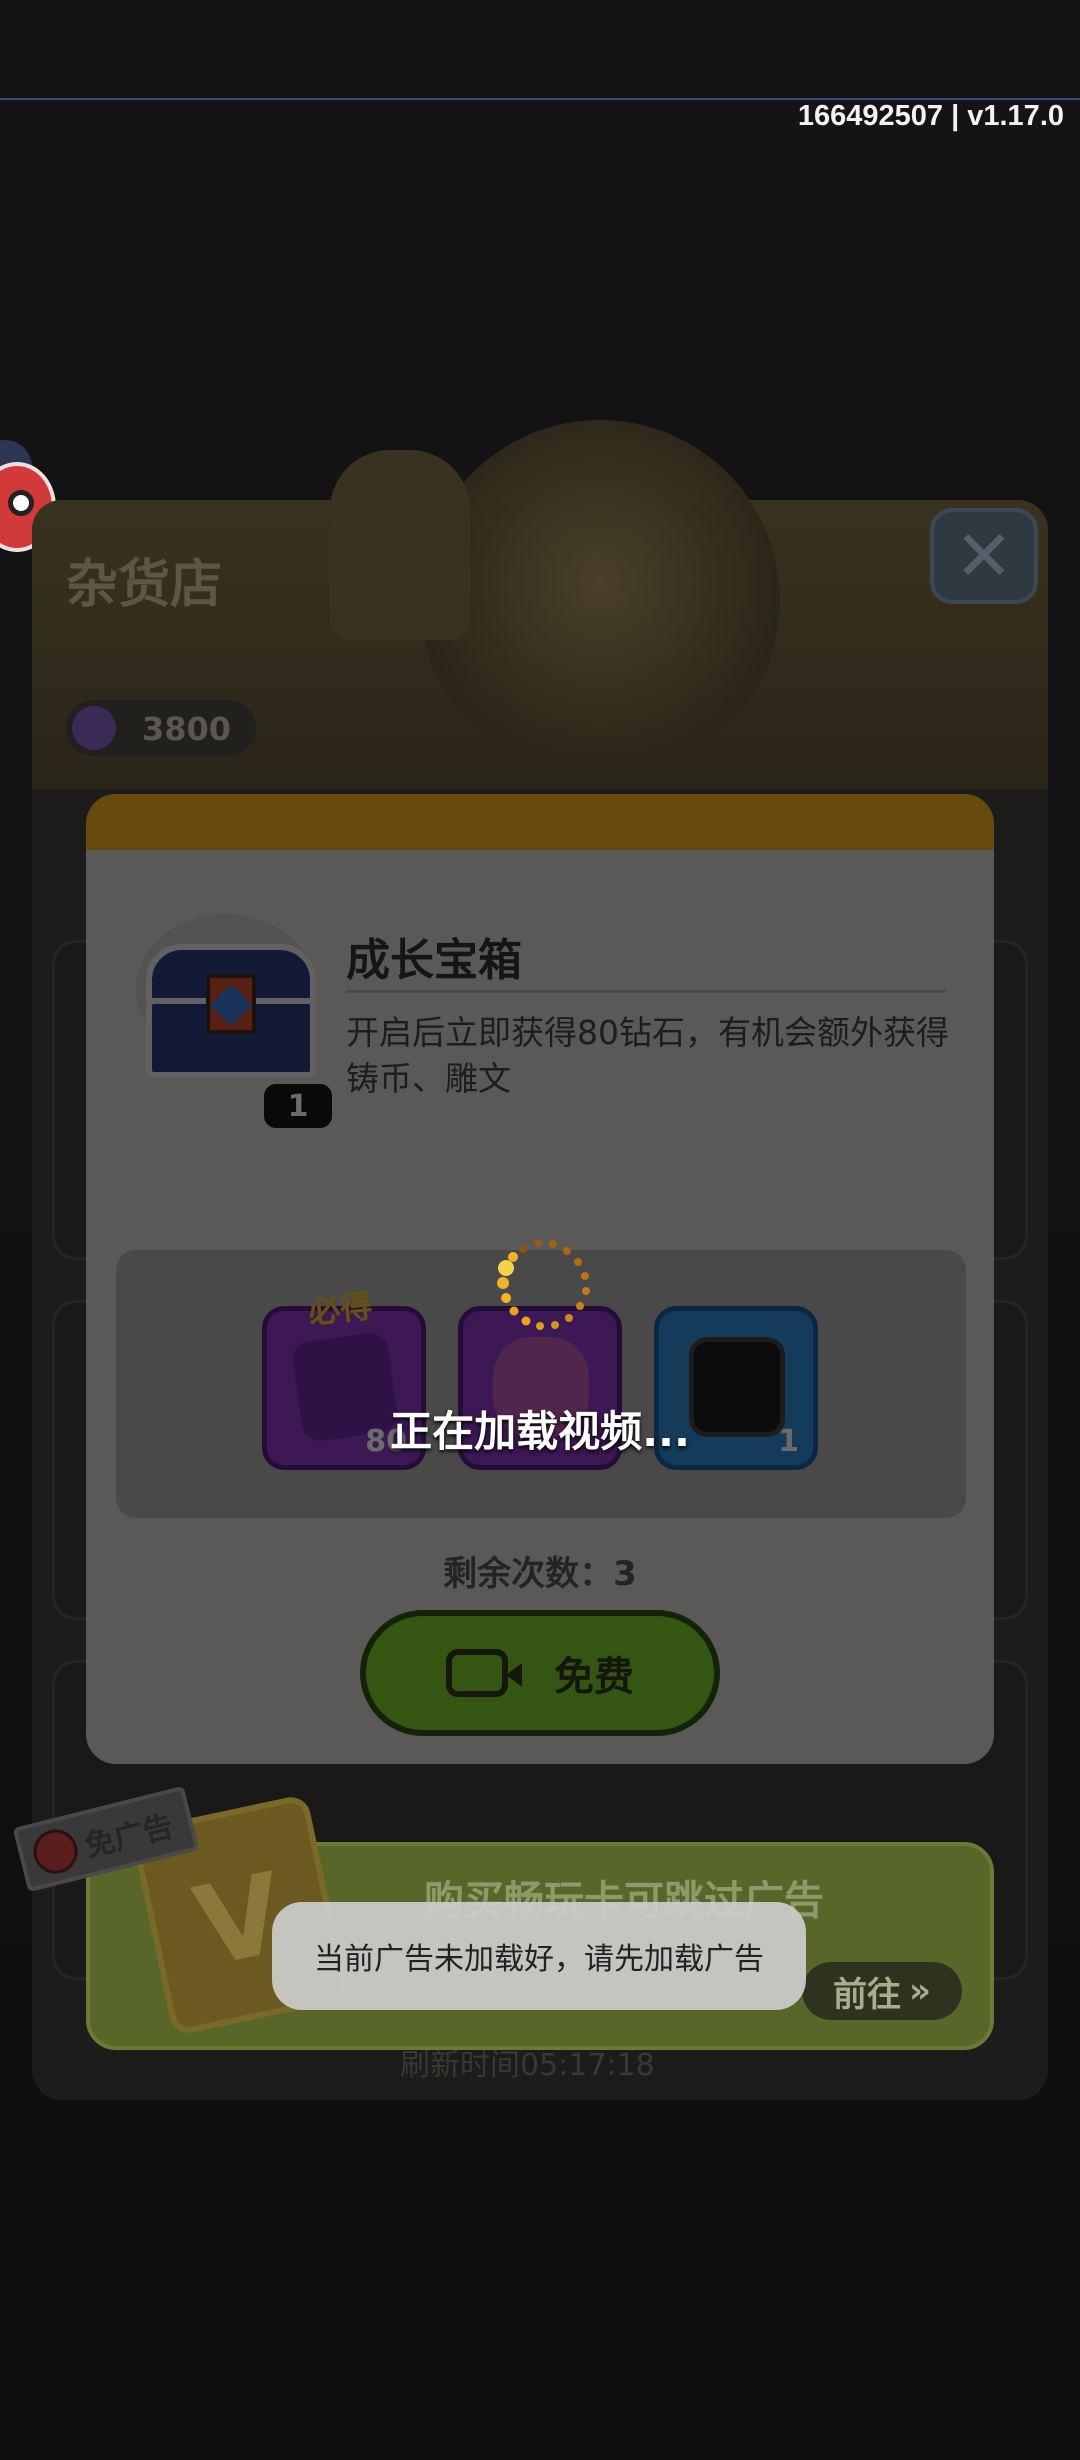  I want to click on dialog-header-band, so click(540, 822).